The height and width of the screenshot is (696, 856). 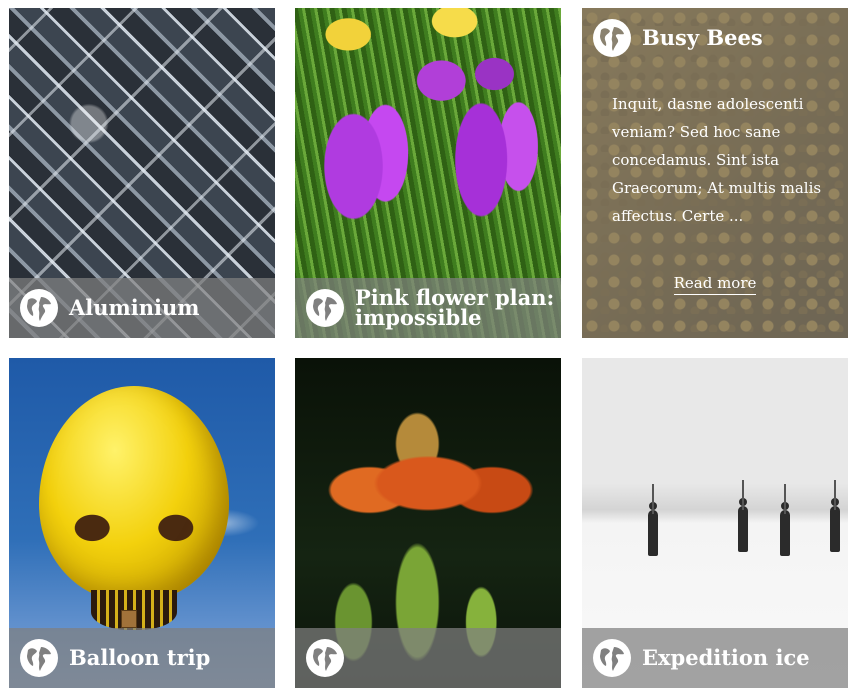 What do you see at coordinates (455, 307) in the screenshot?
I see `tile-title: Pink flower plan: impossible` at bounding box center [455, 307].